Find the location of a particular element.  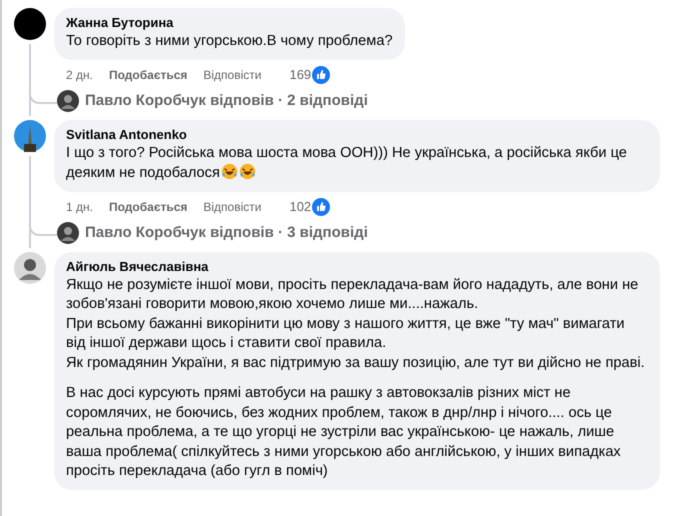

view-replies-link: Павло Коробчук відповів · 3 відповіді is located at coordinates (226, 232).